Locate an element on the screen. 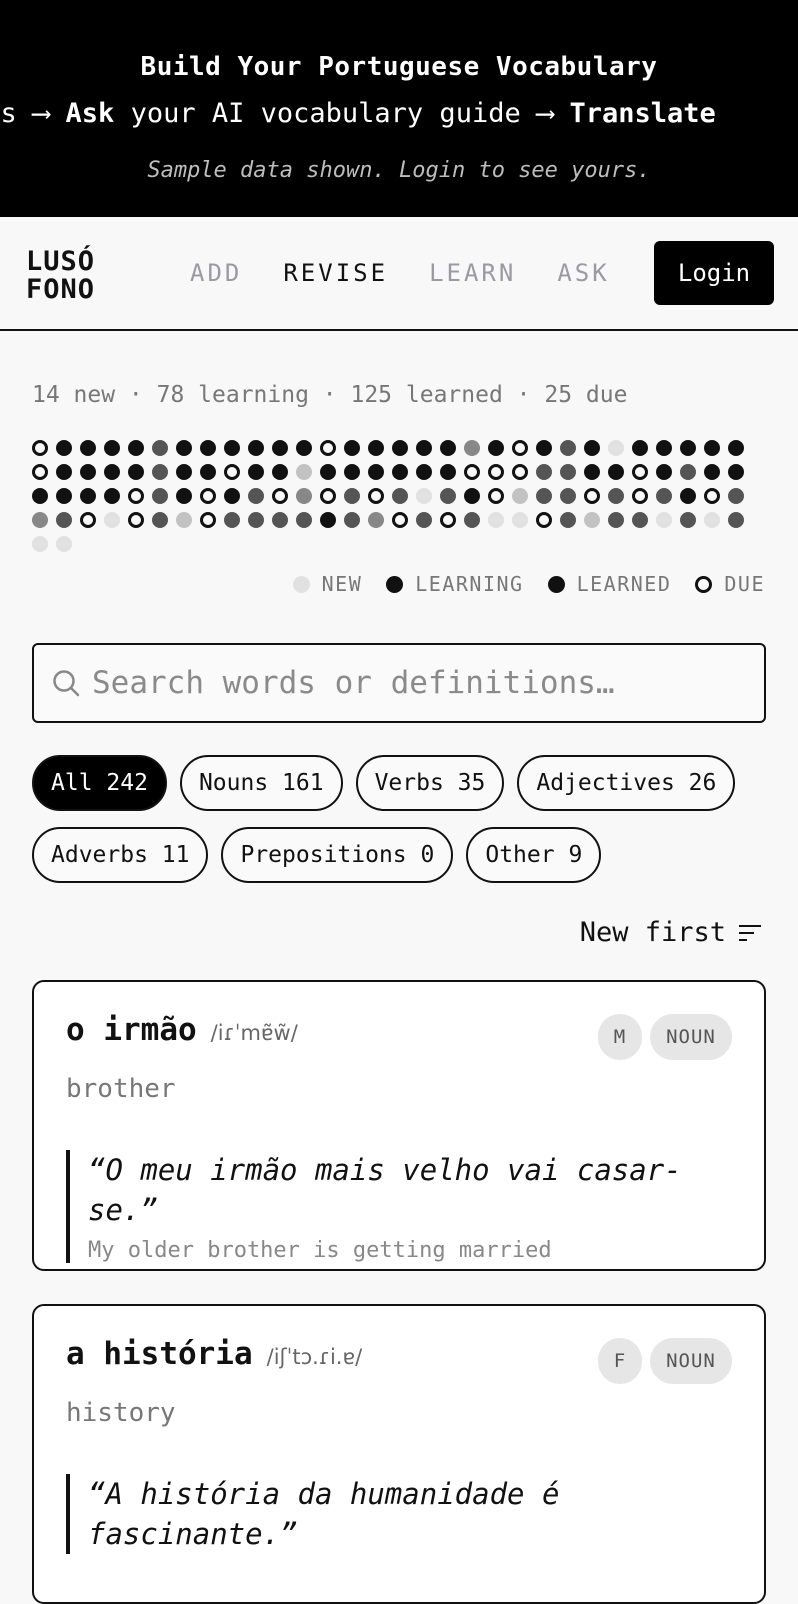 This screenshot has width=798, height=1604. marquee-segment: Ask is located at coordinates (90, 113).